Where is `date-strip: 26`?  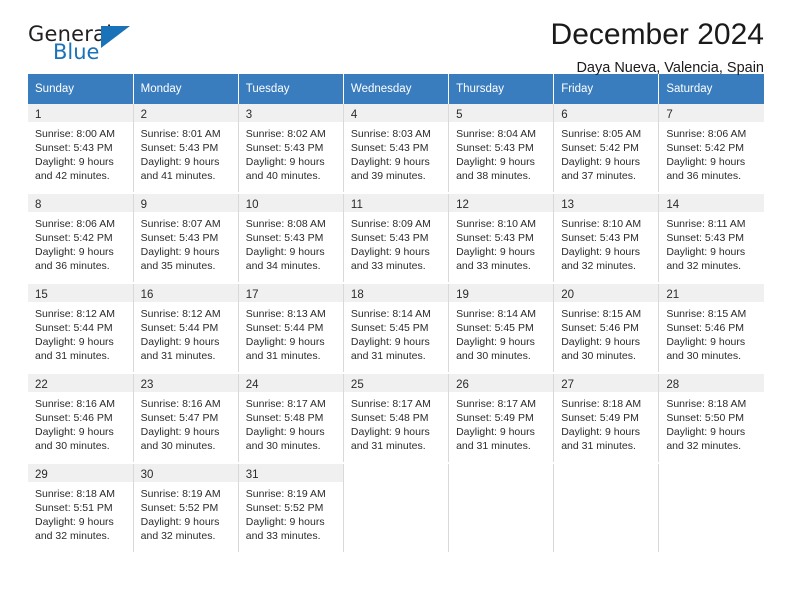
date-strip: 26 is located at coordinates (501, 383).